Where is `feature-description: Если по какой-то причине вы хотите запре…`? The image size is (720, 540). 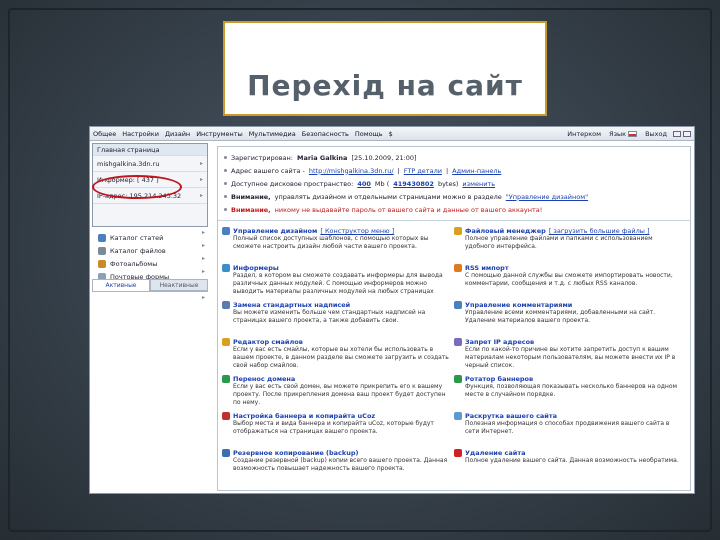 feature-description: Если по какой-то причине вы хотите запре… is located at coordinates (570, 357).